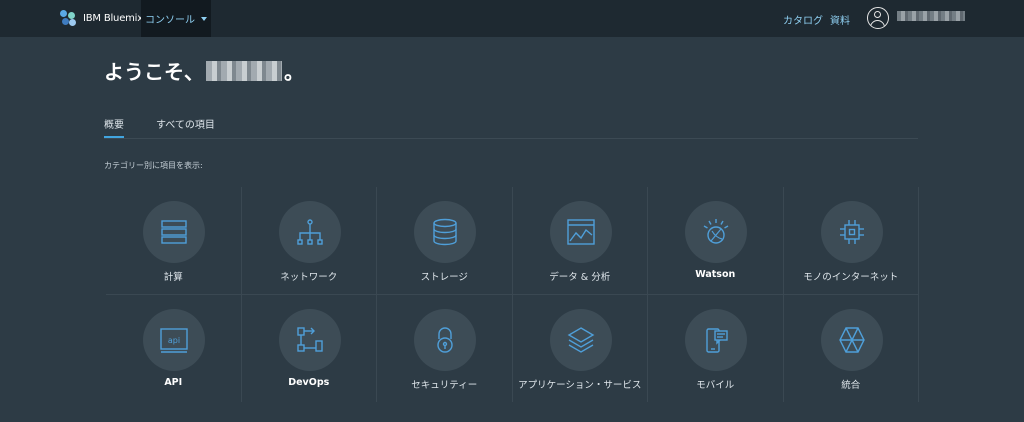 The image size is (1024, 422). What do you see at coordinates (715, 385) in the screenshot?
I see `category-label: モバイル` at bounding box center [715, 385].